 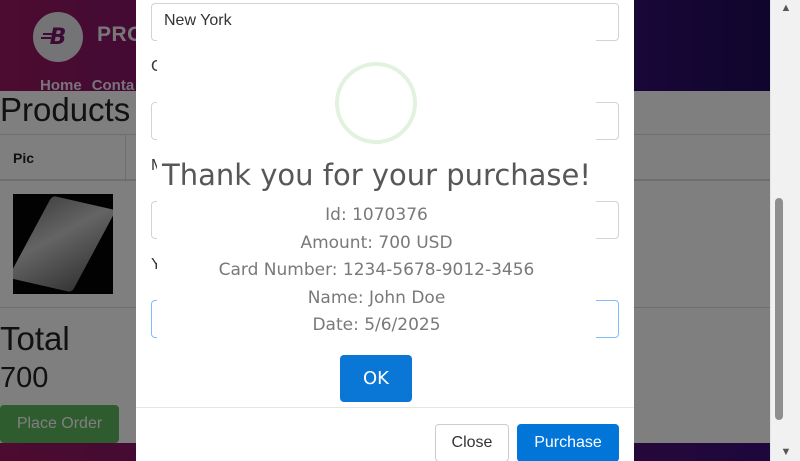 What do you see at coordinates (376, 103) in the screenshot?
I see `success-icon` at bounding box center [376, 103].